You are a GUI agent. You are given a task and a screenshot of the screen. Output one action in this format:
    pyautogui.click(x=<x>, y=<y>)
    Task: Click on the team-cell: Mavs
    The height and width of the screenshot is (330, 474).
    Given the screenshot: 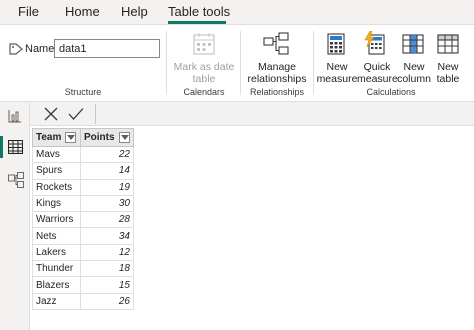 What is the action you would take?
    pyautogui.click(x=56, y=154)
    